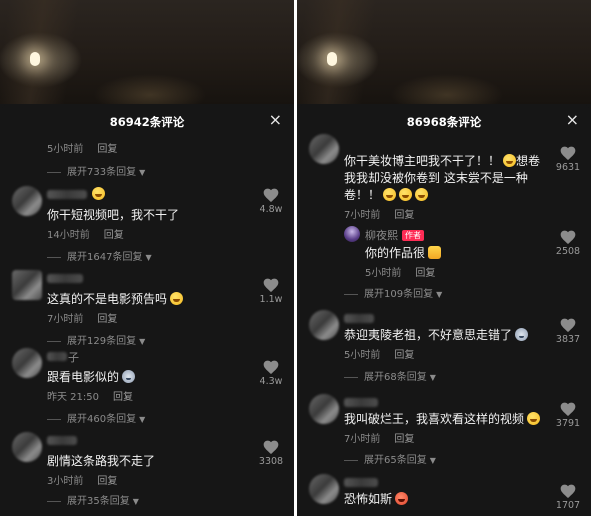 The image size is (591, 516). Describe the element at coordinates (434, 419) in the screenshot. I see `comment-text-content: 我叫破烂王，我喜欢看这样的视频` at that location.